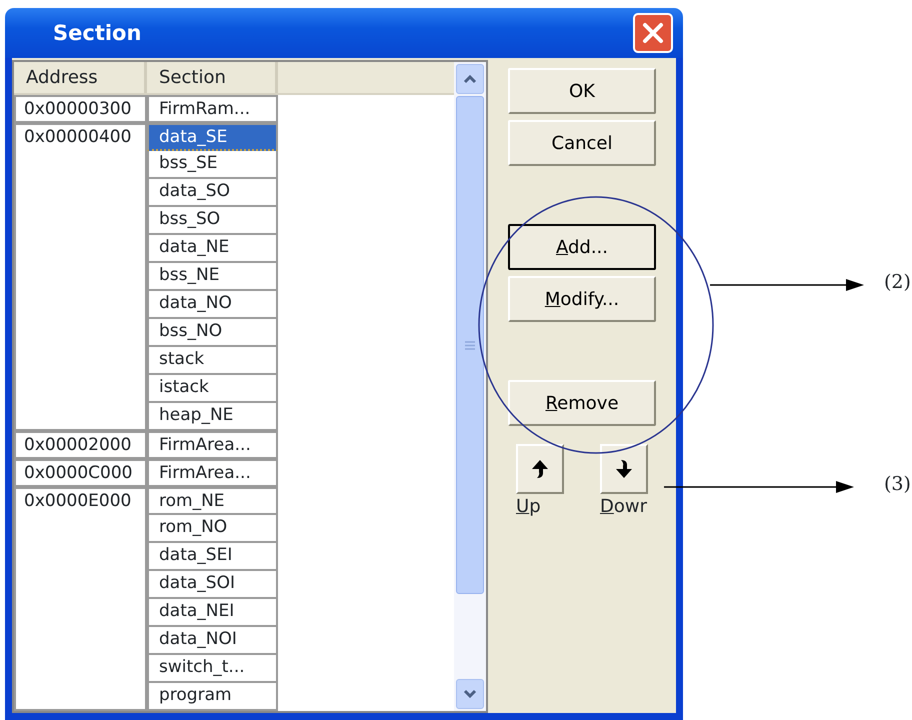 The height and width of the screenshot is (720, 912). I want to click on column-header: Section, so click(212, 77).